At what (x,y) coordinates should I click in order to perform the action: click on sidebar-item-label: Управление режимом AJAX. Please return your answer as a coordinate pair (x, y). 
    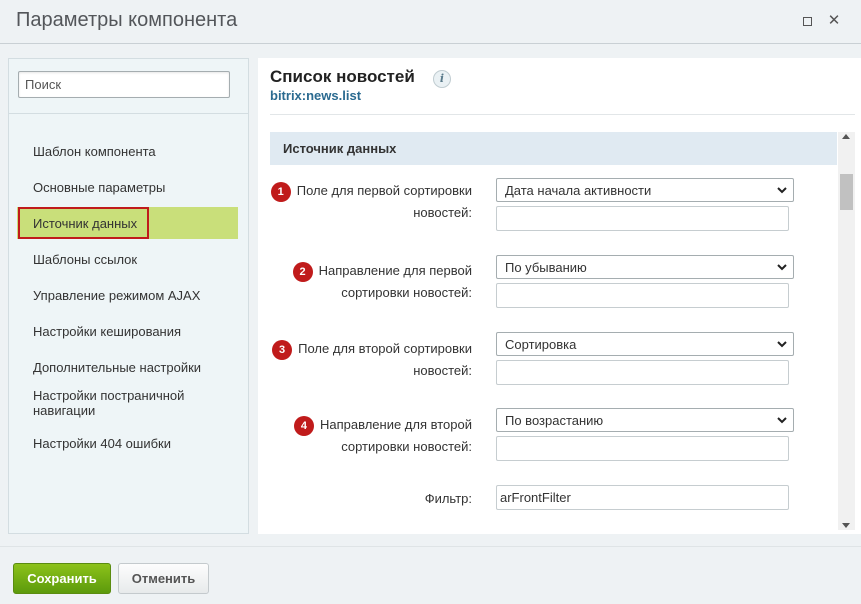
    Looking at the image, I should click on (117, 295).